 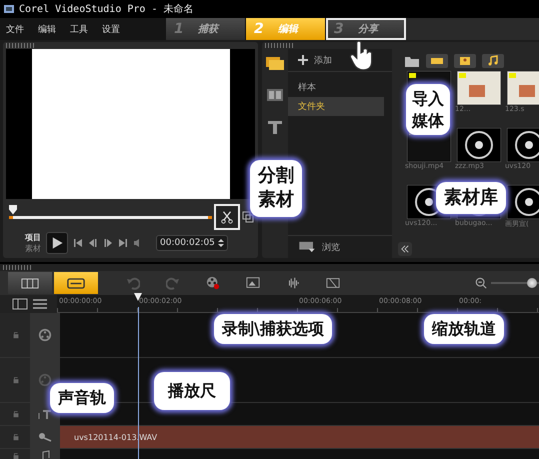 I want to click on mode-label: 素材, so click(x=33, y=248).